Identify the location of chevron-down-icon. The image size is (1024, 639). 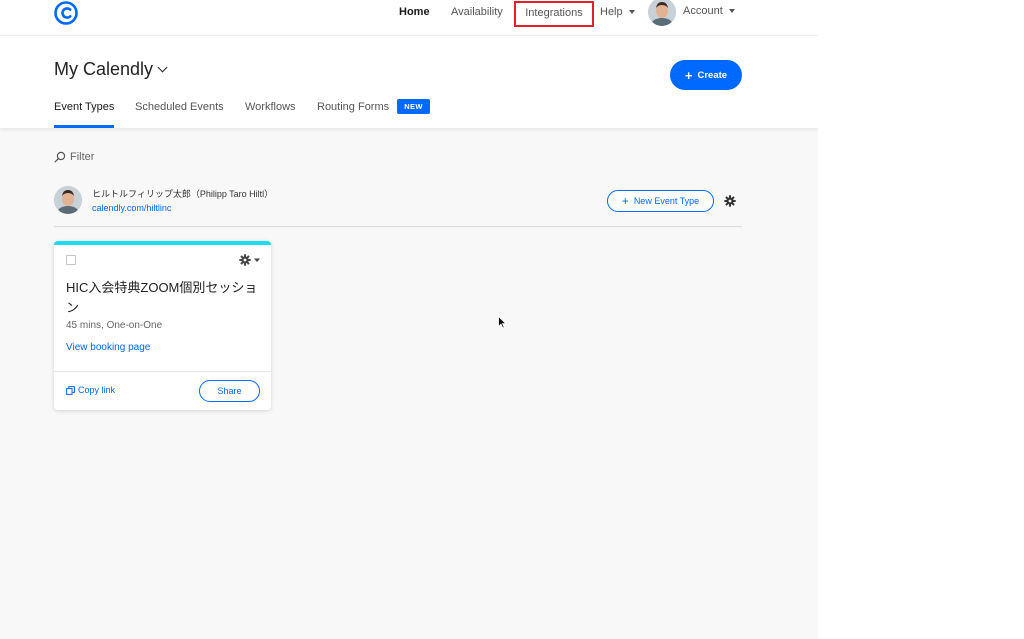
(162, 67).